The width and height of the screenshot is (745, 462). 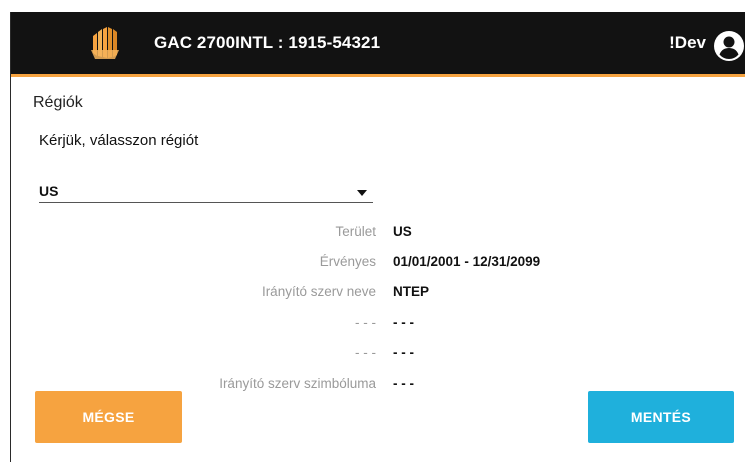 I want to click on detail-label: Terület, so click(x=355, y=231).